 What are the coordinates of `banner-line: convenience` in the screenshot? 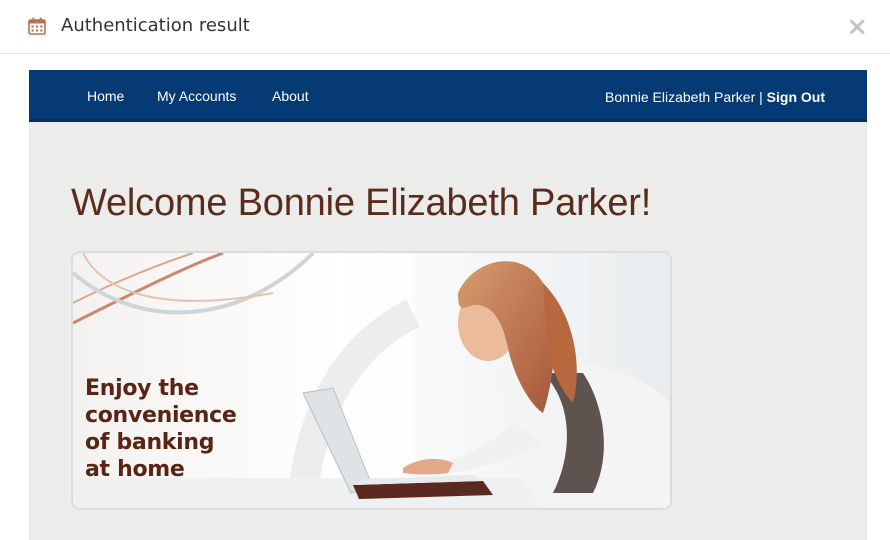 It's located at (161, 415).